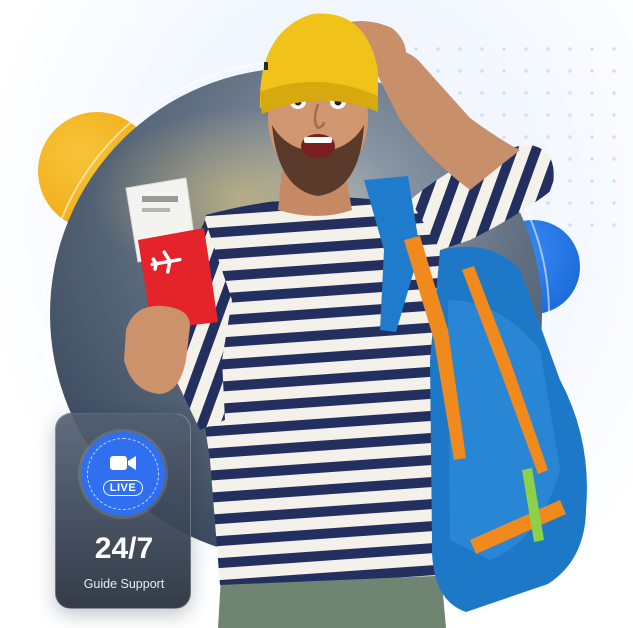 The height and width of the screenshot is (628, 633). I want to click on support-headline: 24/7, so click(124, 548).